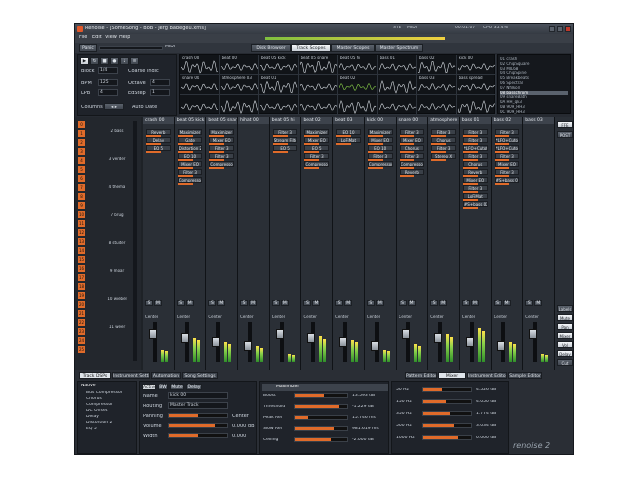  What do you see at coordinates (353, 48) in the screenshot?
I see `master-scopes-button: Master Scopes` at bounding box center [353, 48].